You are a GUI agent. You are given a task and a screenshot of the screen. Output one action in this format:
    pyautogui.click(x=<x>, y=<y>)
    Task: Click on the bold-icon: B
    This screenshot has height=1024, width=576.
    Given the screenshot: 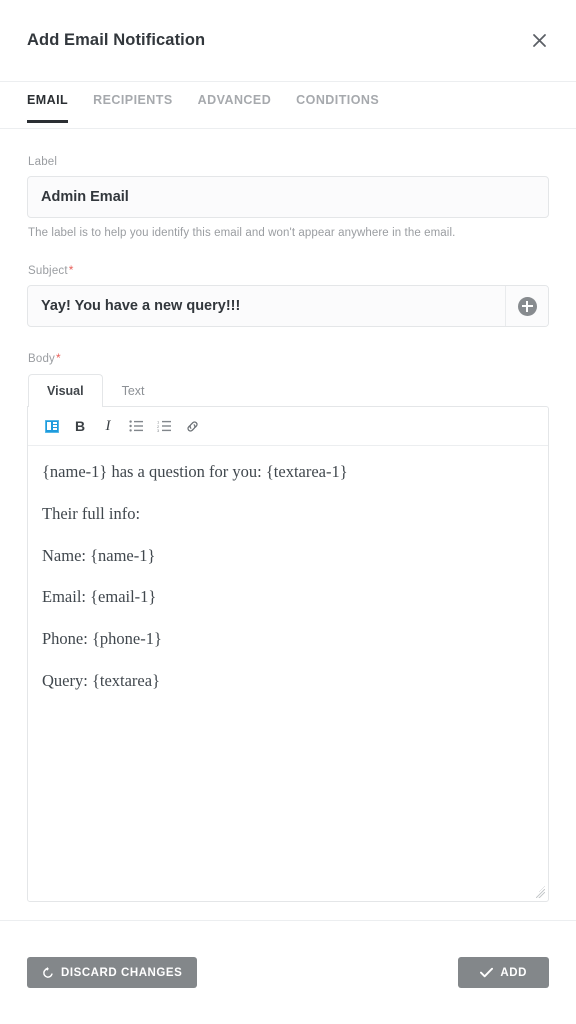 What is the action you would take?
    pyautogui.click(x=80, y=426)
    